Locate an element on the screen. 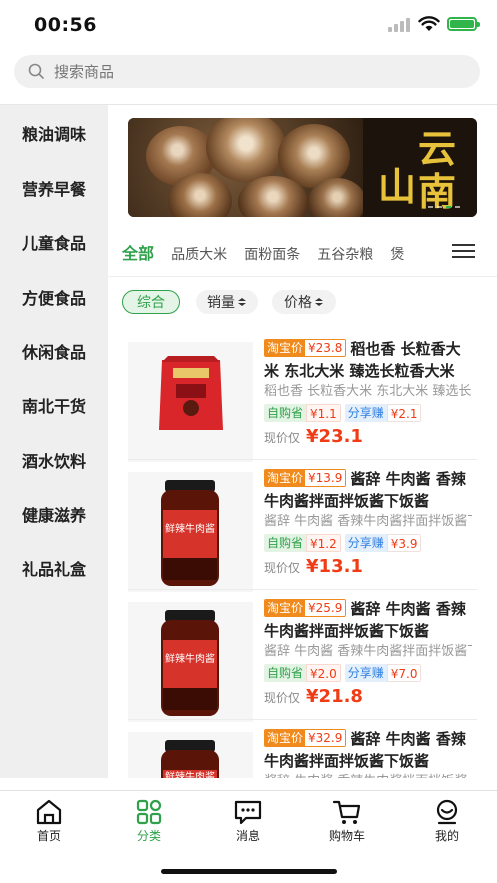 The image size is (497, 883). sidebar-item-health: 健康滋养 is located at coordinates (54, 514).